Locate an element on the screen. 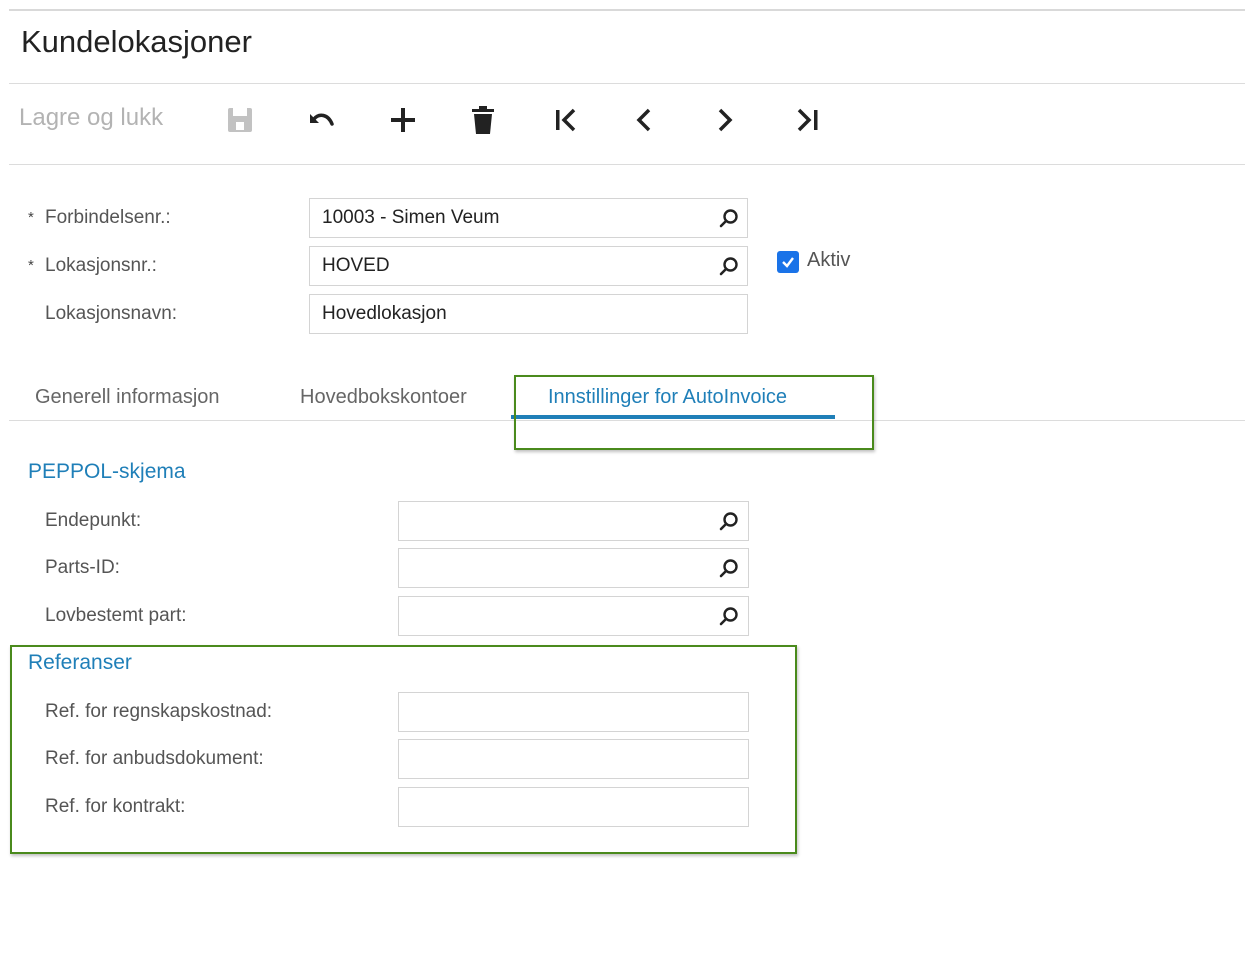 The width and height of the screenshot is (1245, 976). next-record-icon is located at coordinates (725, 120).